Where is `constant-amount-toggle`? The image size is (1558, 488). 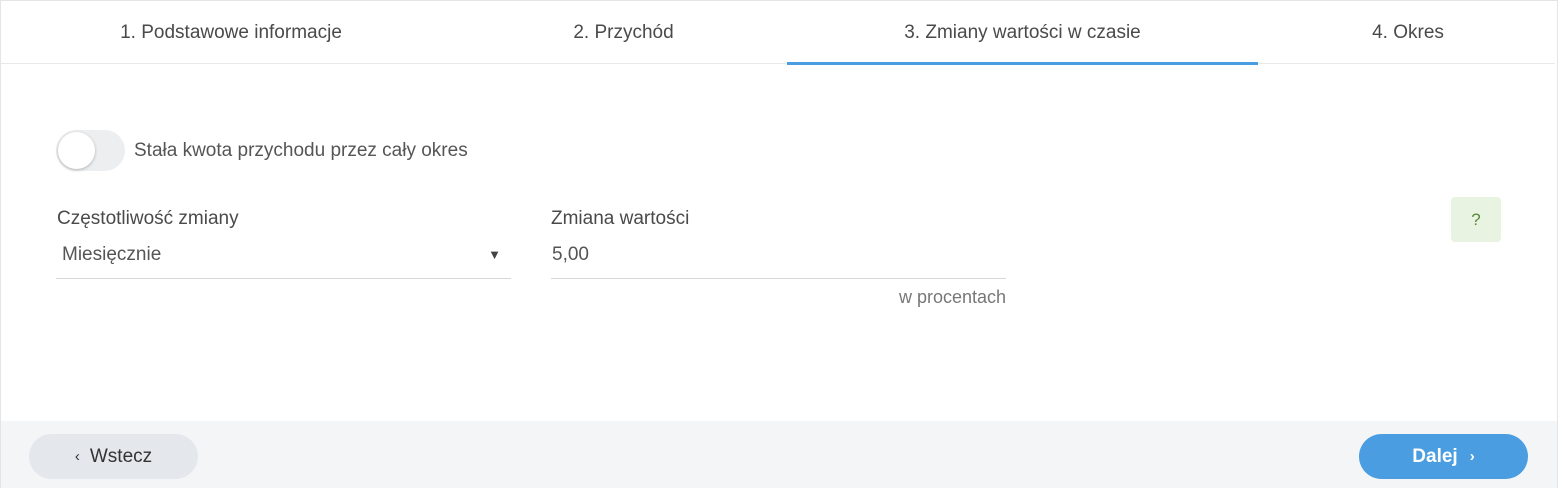
constant-amount-toggle is located at coordinates (90, 150).